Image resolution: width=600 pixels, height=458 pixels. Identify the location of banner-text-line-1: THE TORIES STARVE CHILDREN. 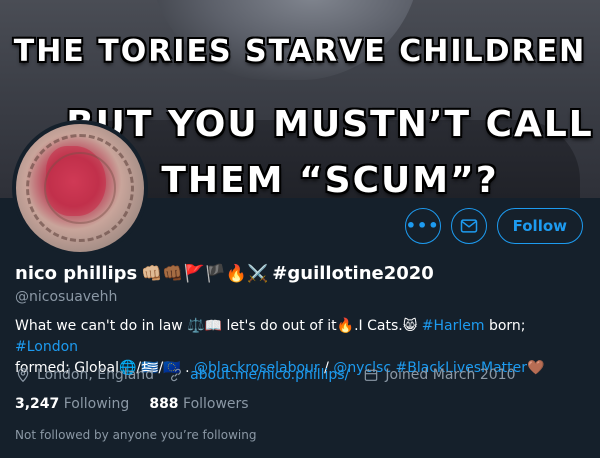
(300, 51).